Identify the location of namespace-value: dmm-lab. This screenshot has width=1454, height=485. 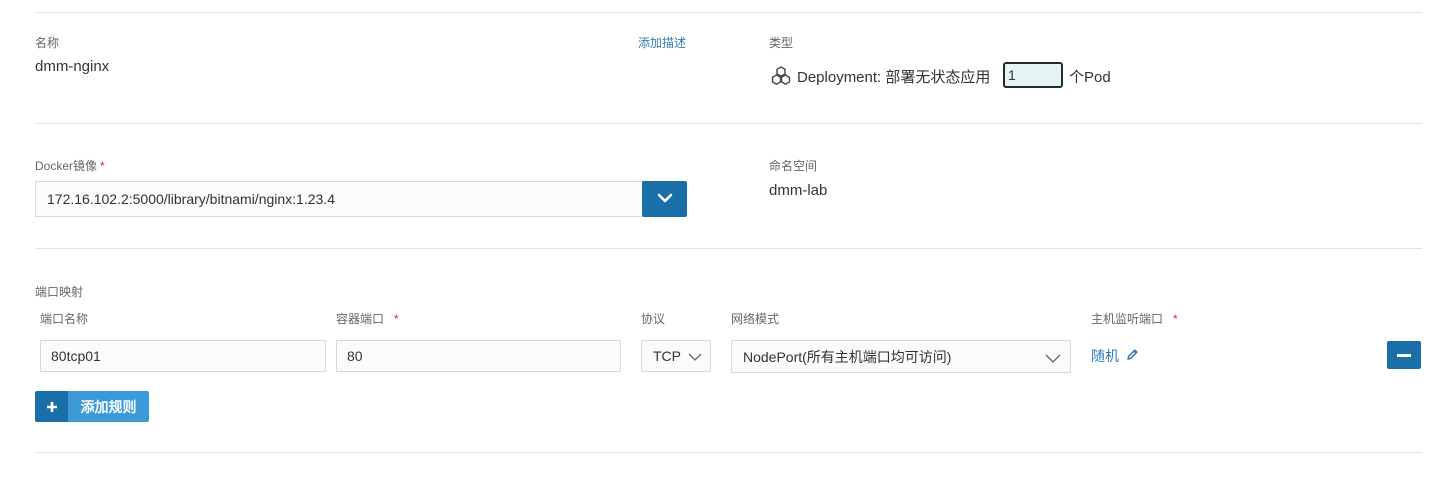
(798, 190).